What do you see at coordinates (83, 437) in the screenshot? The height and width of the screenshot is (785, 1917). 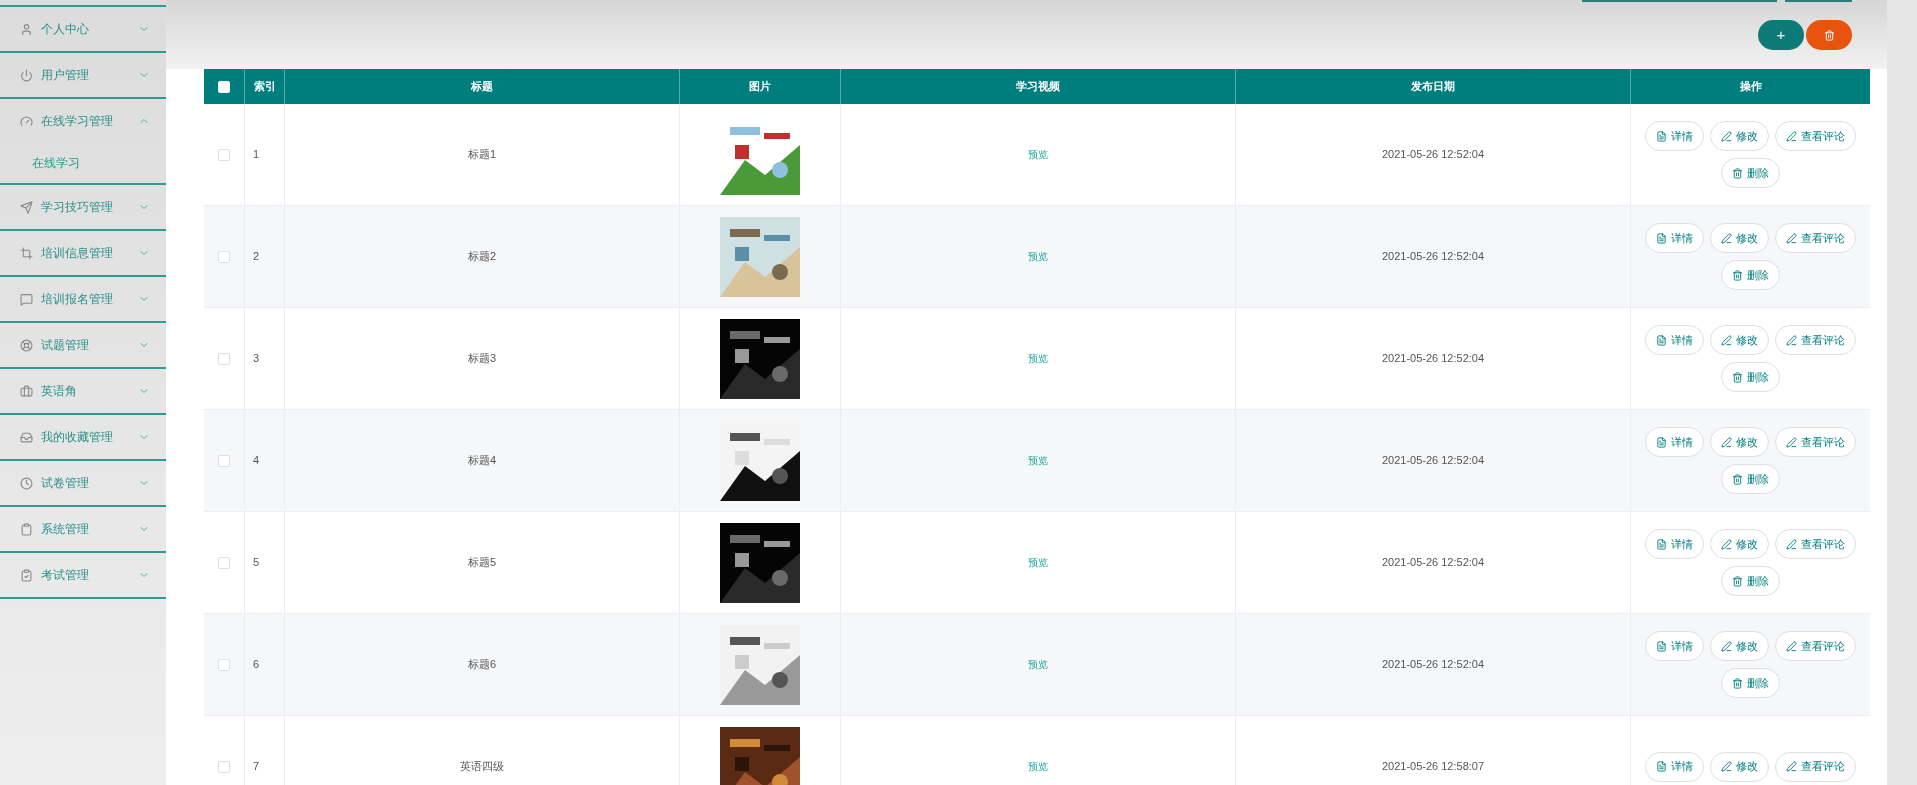 I see `sidebar-item: 我的收藏管理` at bounding box center [83, 437].